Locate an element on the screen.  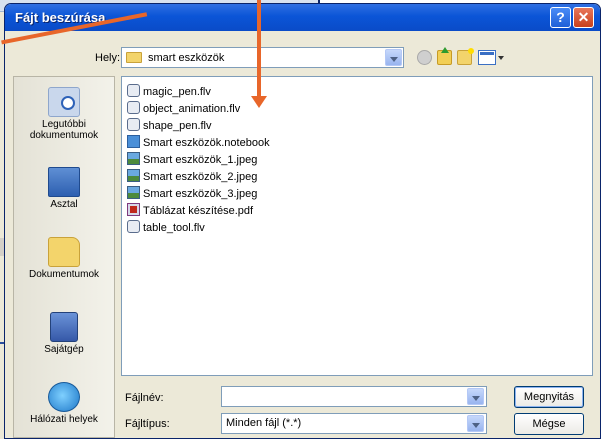
views-dropdown-arrow-icon is located at coordinates (501, 58).